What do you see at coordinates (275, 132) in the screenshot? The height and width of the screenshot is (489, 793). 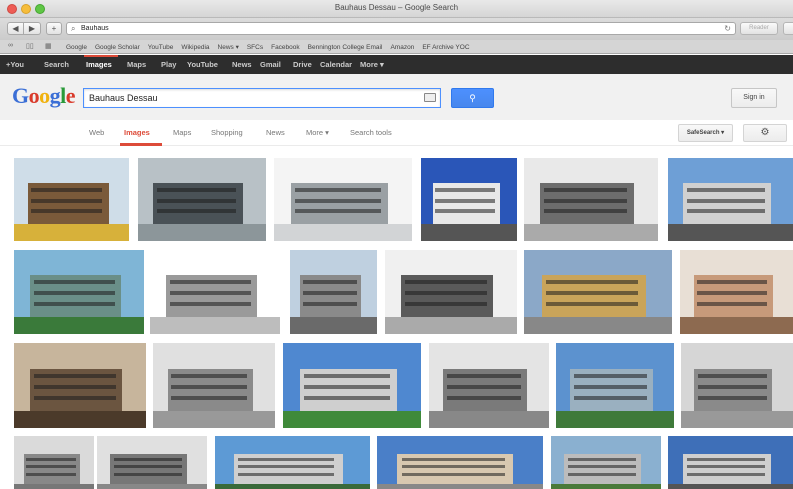 I see `search-tab: News` at bounding box center [275, 132].